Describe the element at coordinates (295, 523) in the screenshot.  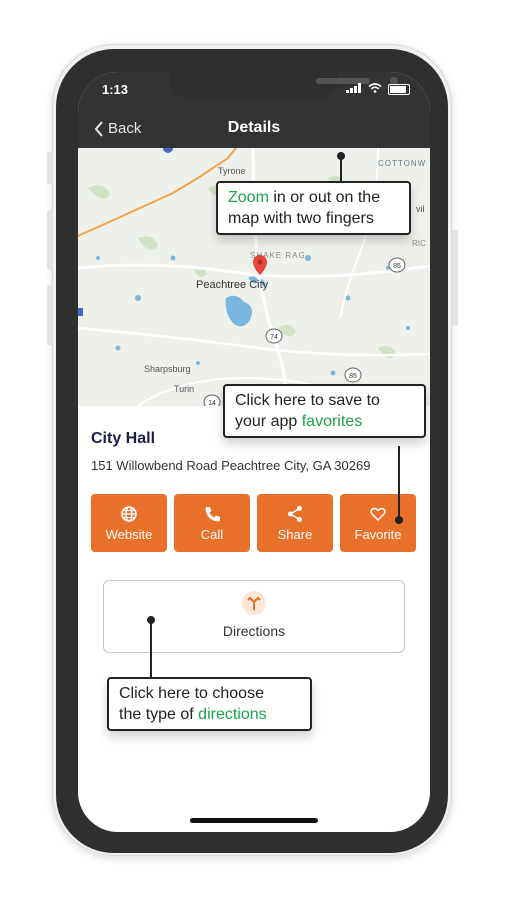
I see `share-button: Share` at that location.